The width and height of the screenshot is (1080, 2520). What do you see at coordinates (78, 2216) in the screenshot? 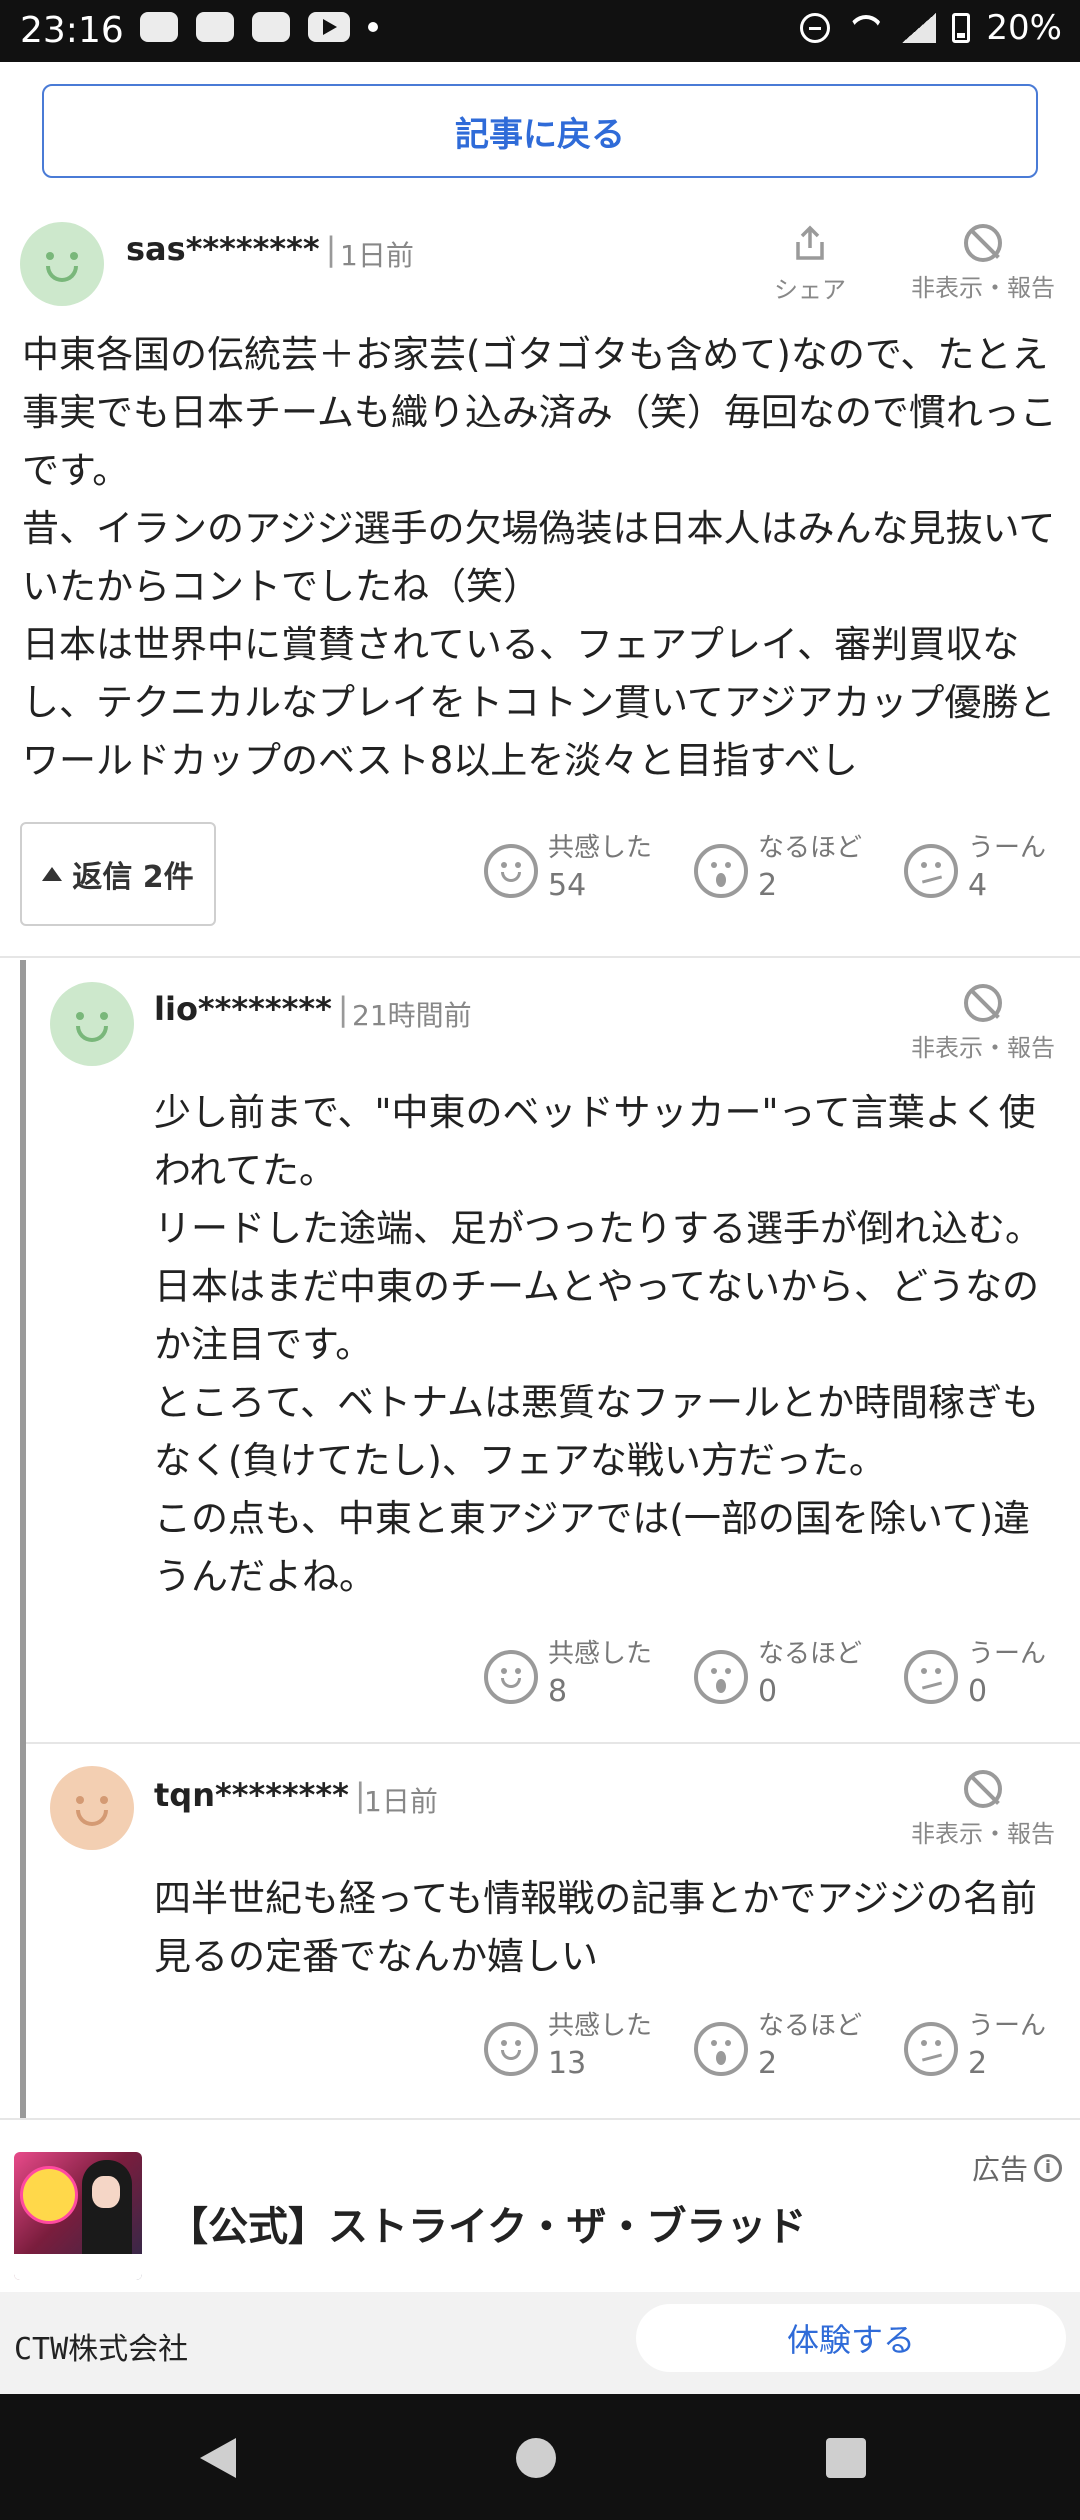
I see `ad-thumbnail` at bounding box center [78, 2216].